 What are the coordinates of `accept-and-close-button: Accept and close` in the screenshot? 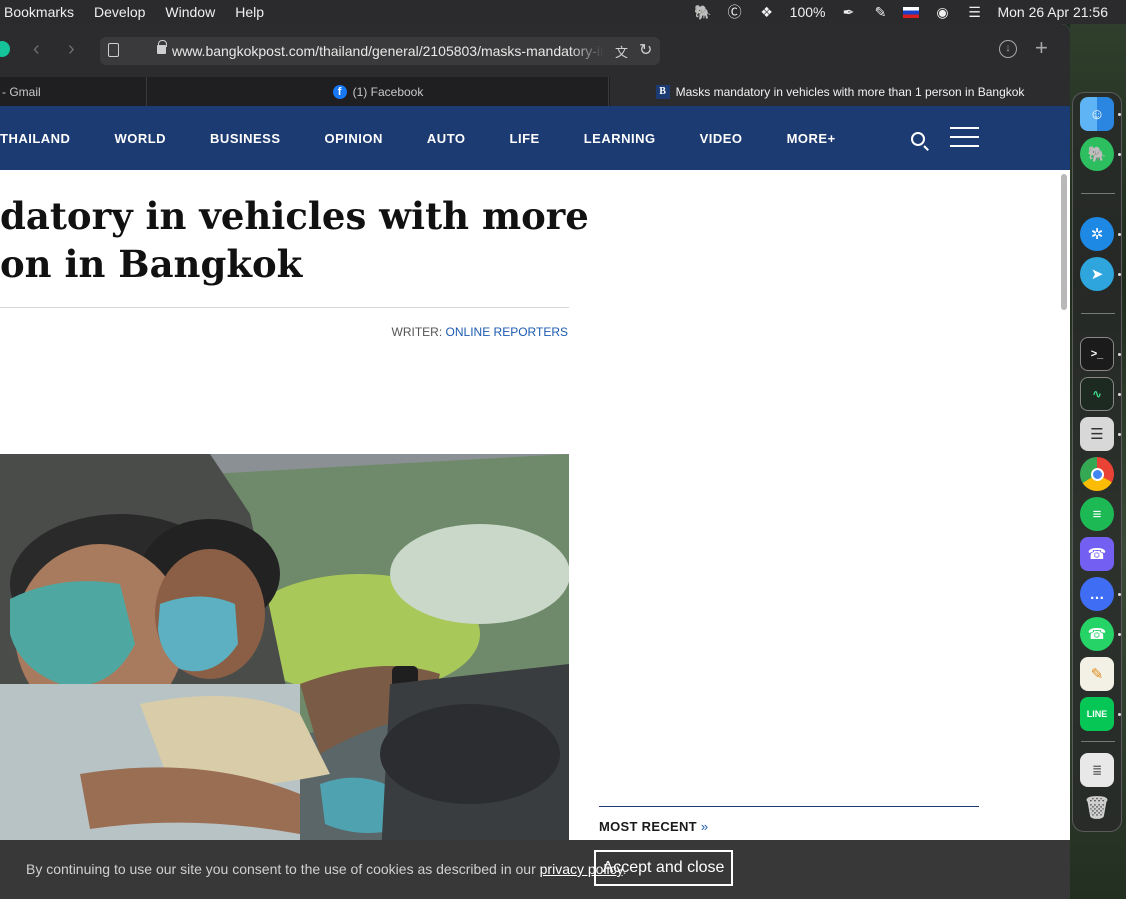 It's located at (663, 868).